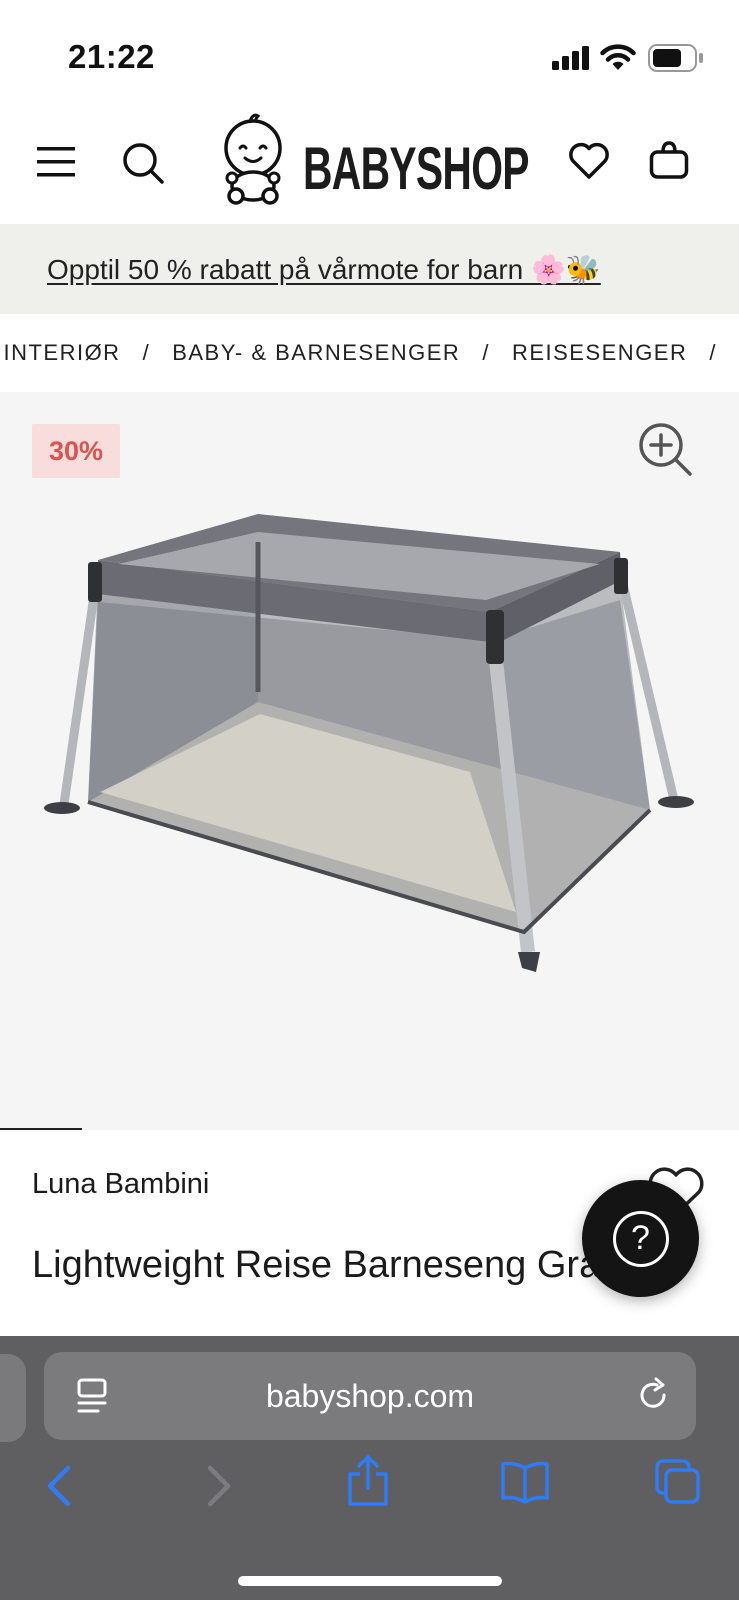 The image size is (739, 1600). I want to click on zoom-in-icon, so click(666, 450).